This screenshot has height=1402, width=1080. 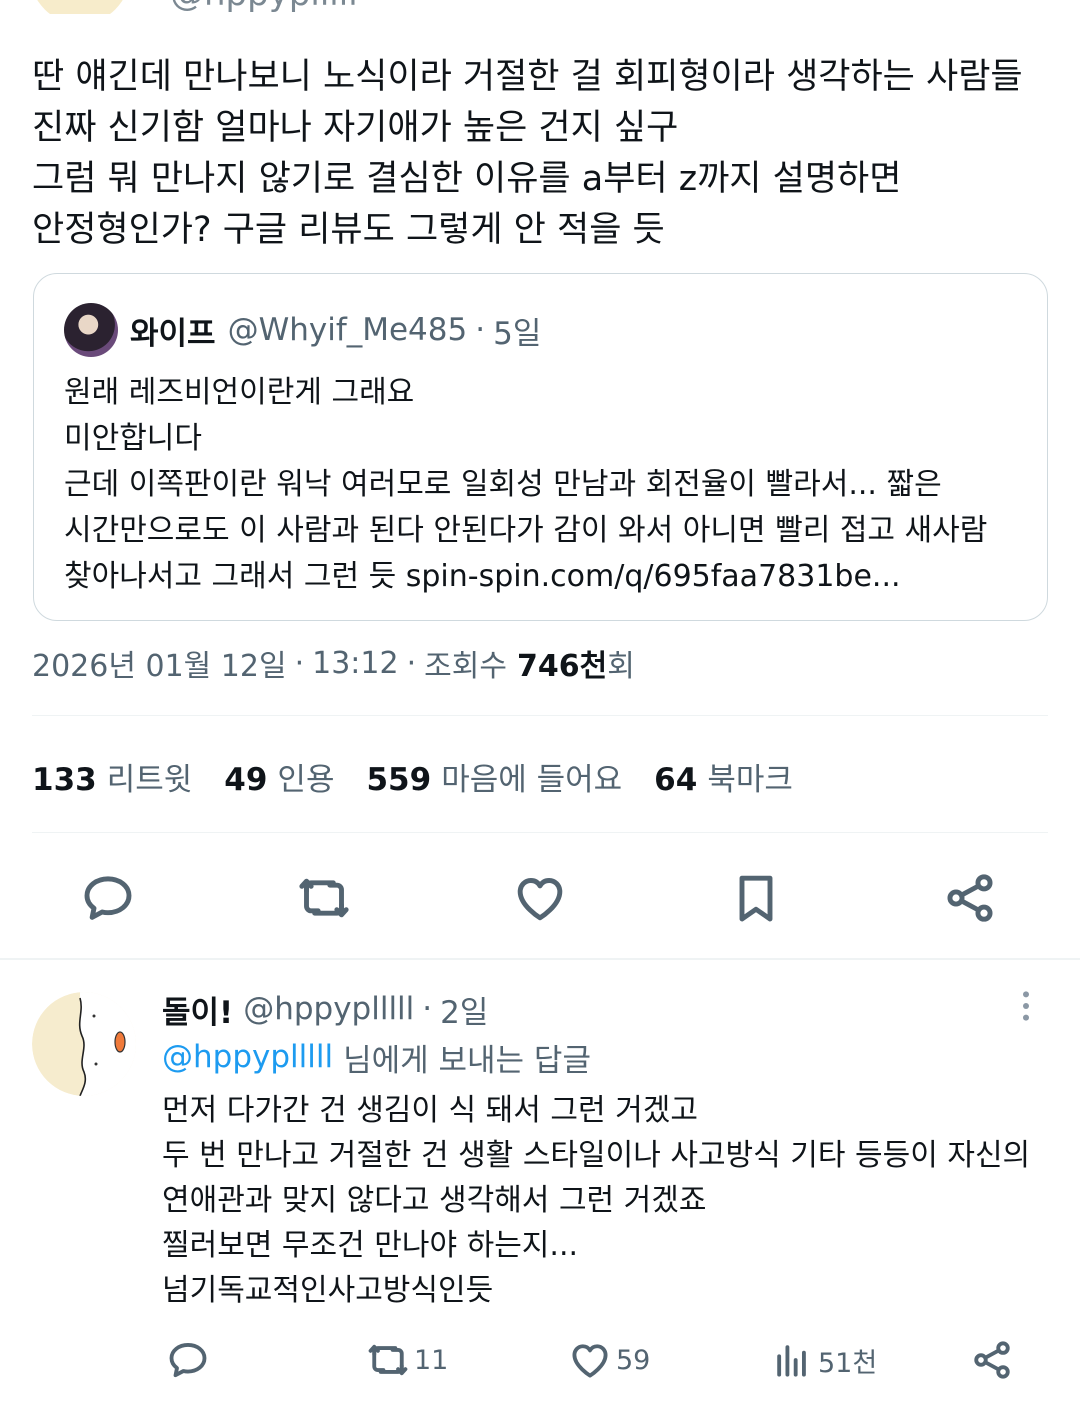 I want to click on tweet-date: 2026년 01월 12일, so click(x=159, y=663).